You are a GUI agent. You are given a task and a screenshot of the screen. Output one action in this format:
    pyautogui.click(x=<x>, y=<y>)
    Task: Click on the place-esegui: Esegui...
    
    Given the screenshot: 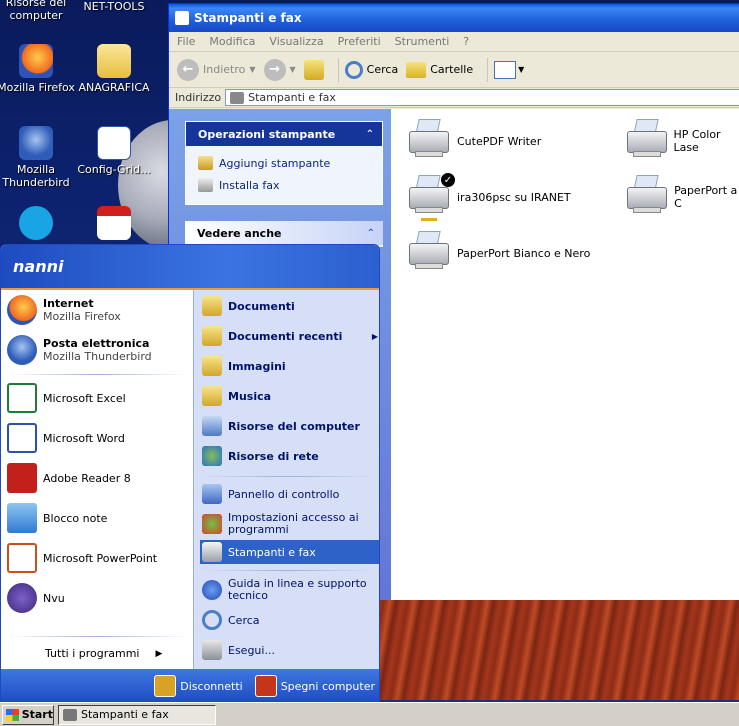 What is the action you would take?
    pyautogui.click(x=290, y=650)
    